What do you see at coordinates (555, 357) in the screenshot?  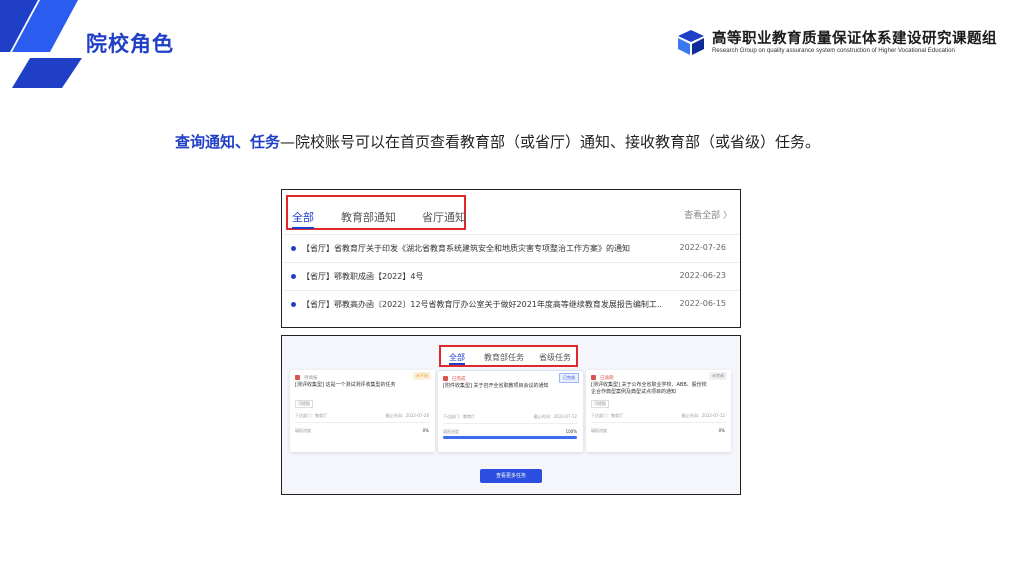 I see `tab-province-tasks: 省级任务` at bounding box center [555, 357].